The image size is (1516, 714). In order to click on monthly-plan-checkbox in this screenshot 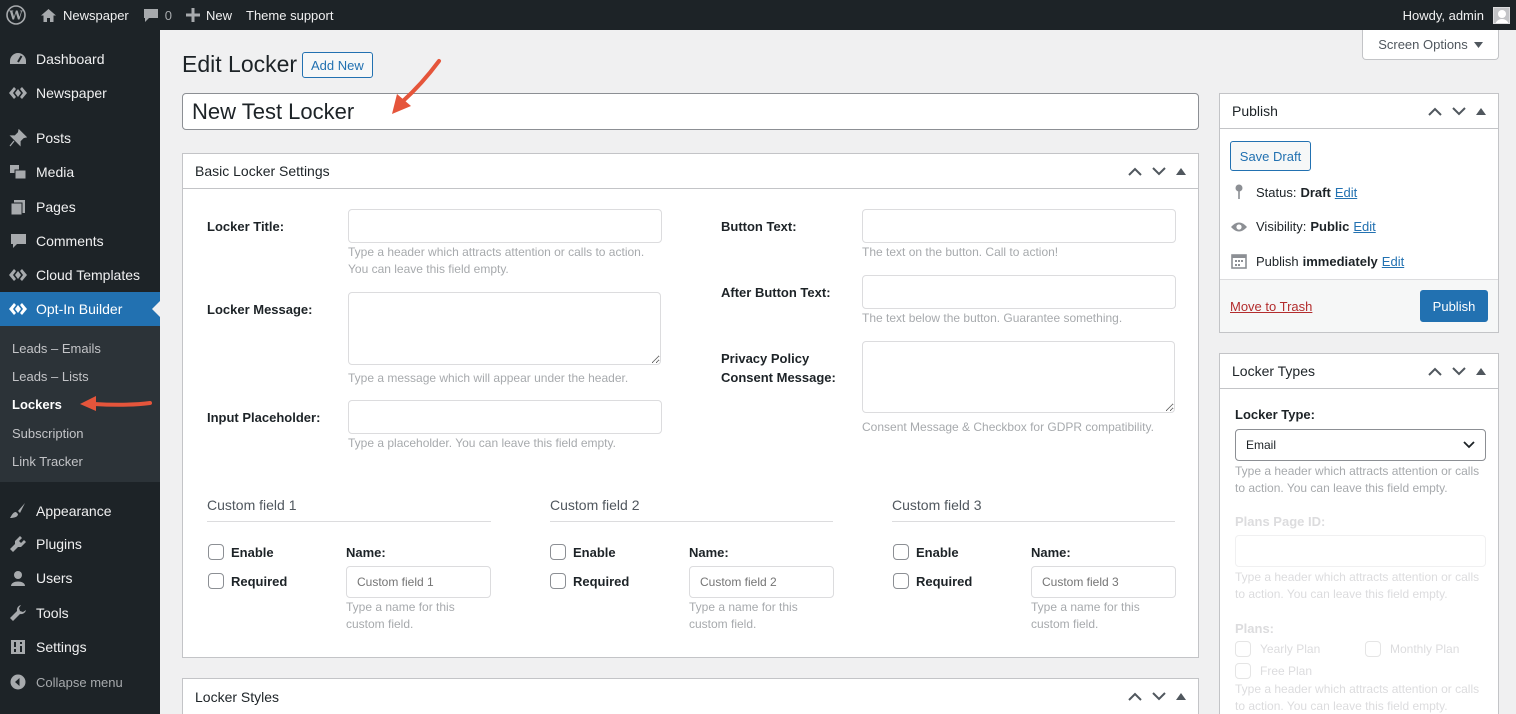, I will do `click(1373, 649)`.